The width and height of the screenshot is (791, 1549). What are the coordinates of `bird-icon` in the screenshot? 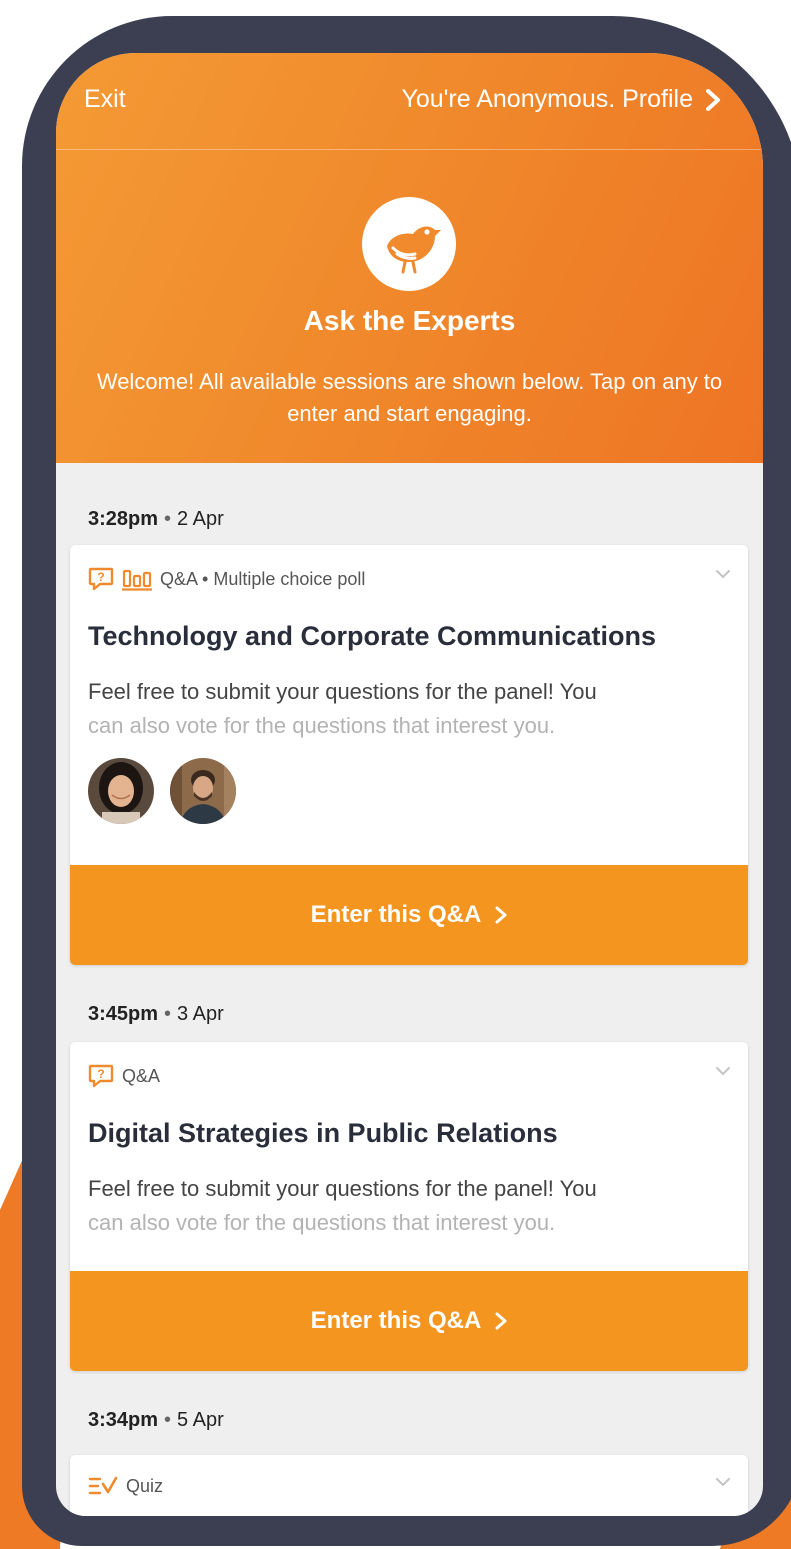 It's located at (414, 250).